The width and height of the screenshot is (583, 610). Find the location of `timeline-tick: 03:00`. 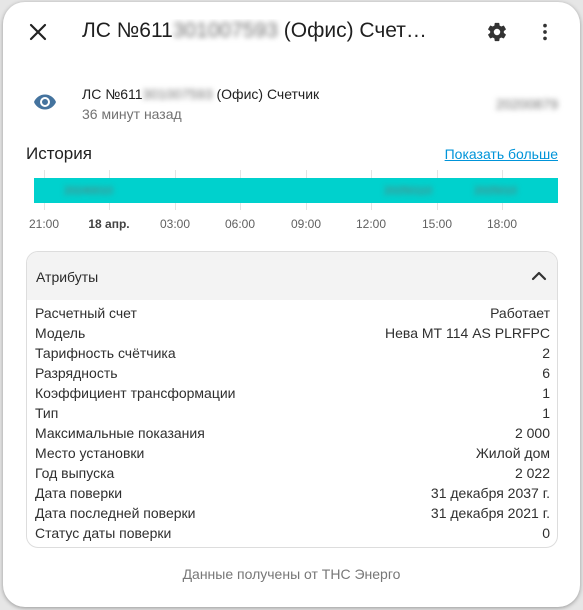

timeline-tick: 03:00 is located at coordinates (175, 224).